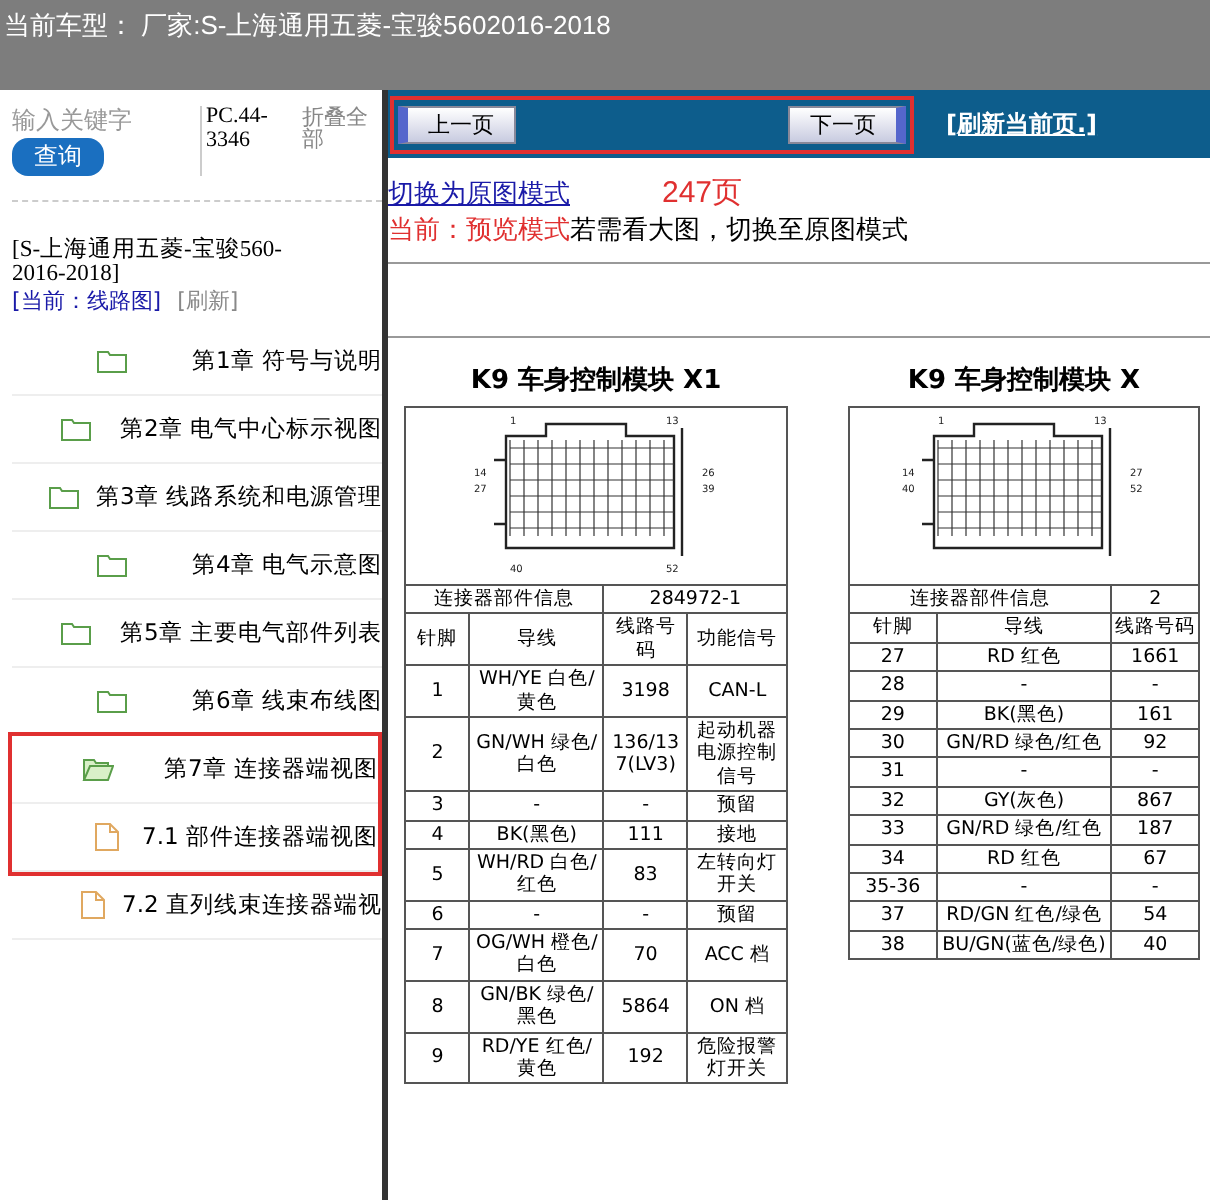  I want to click on tree-item: 第4章 电气示意图, so click(197, 566).